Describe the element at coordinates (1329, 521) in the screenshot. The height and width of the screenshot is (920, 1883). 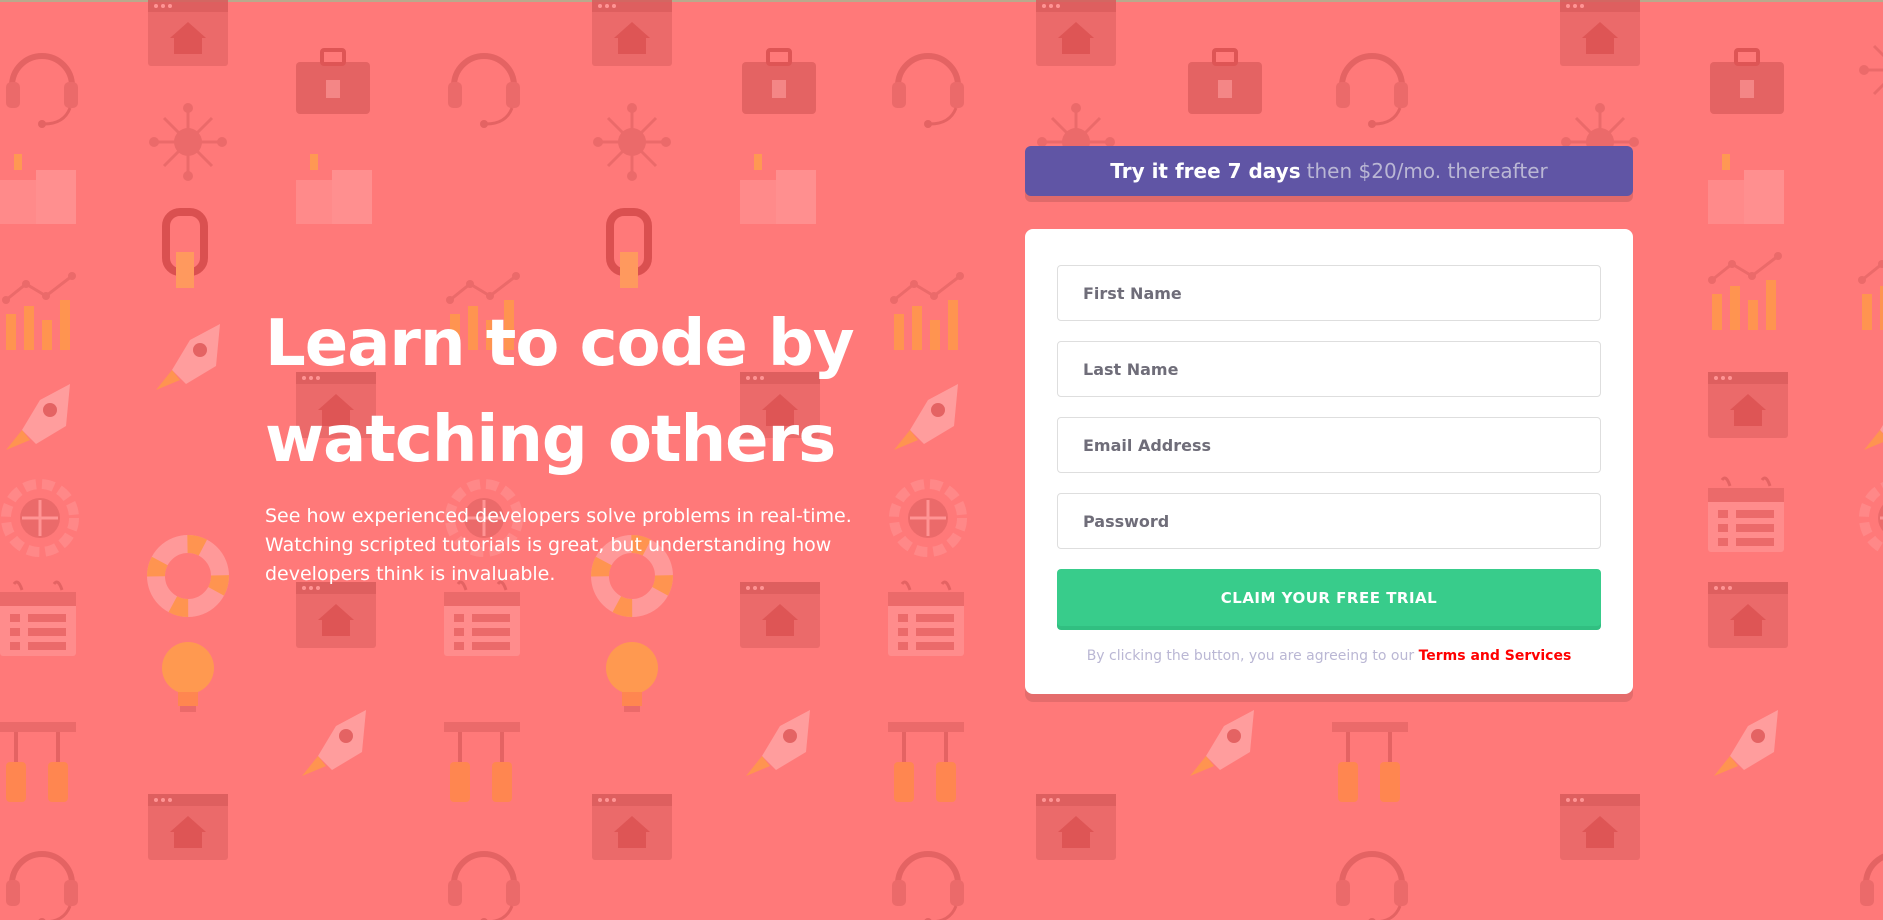
I see `password-field` at that location.